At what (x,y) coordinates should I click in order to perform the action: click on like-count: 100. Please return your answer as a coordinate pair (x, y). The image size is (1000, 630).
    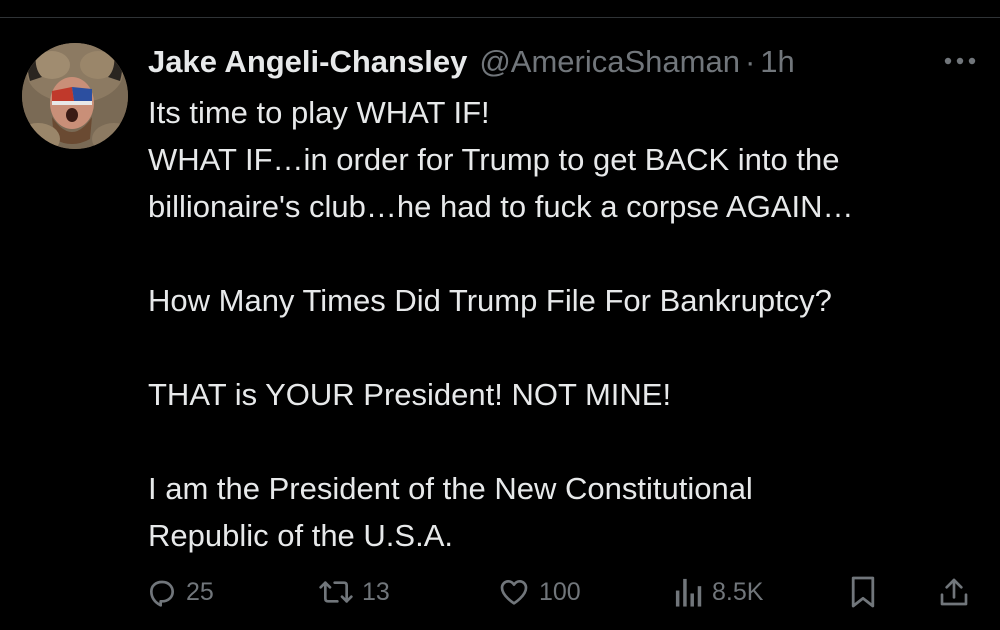
    Looking at the image, I should click on (560, 591).